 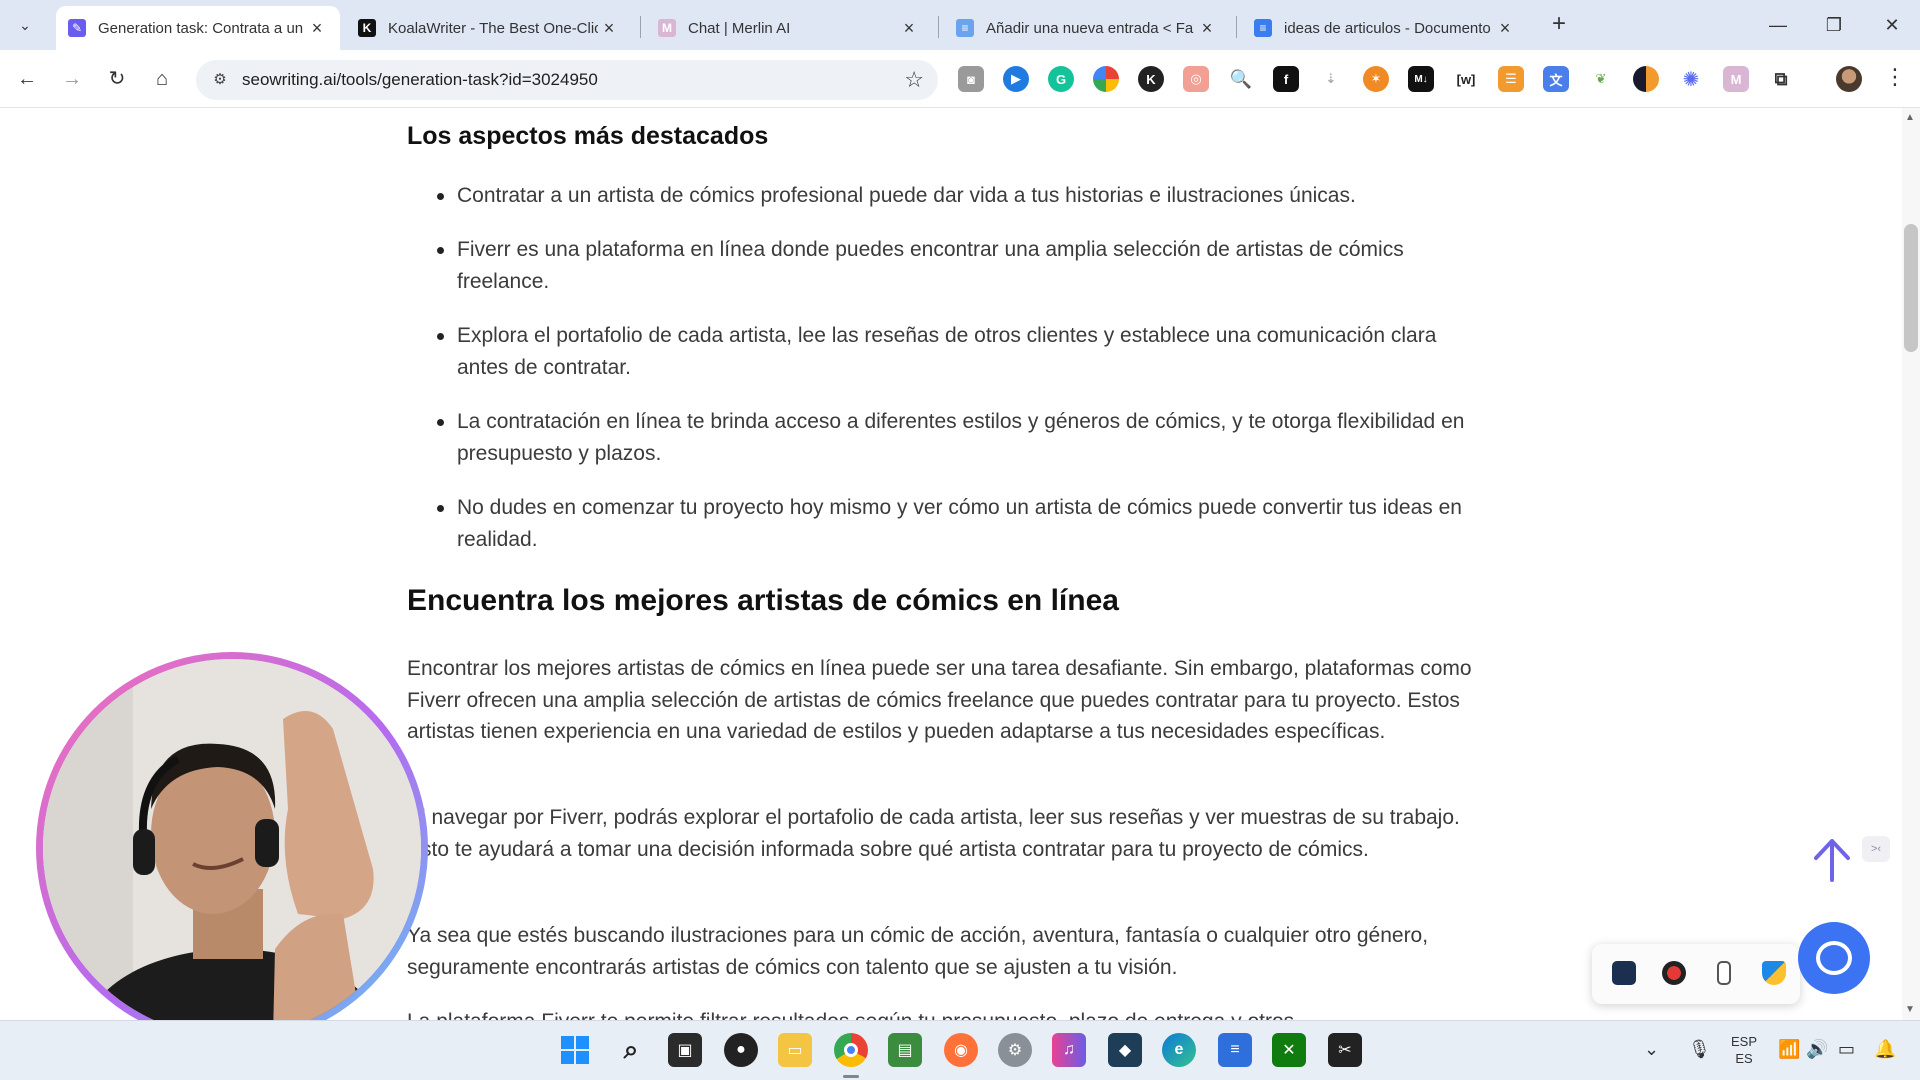 I want to click on task-view-icon: ▣, so click(x=685, y=1050).